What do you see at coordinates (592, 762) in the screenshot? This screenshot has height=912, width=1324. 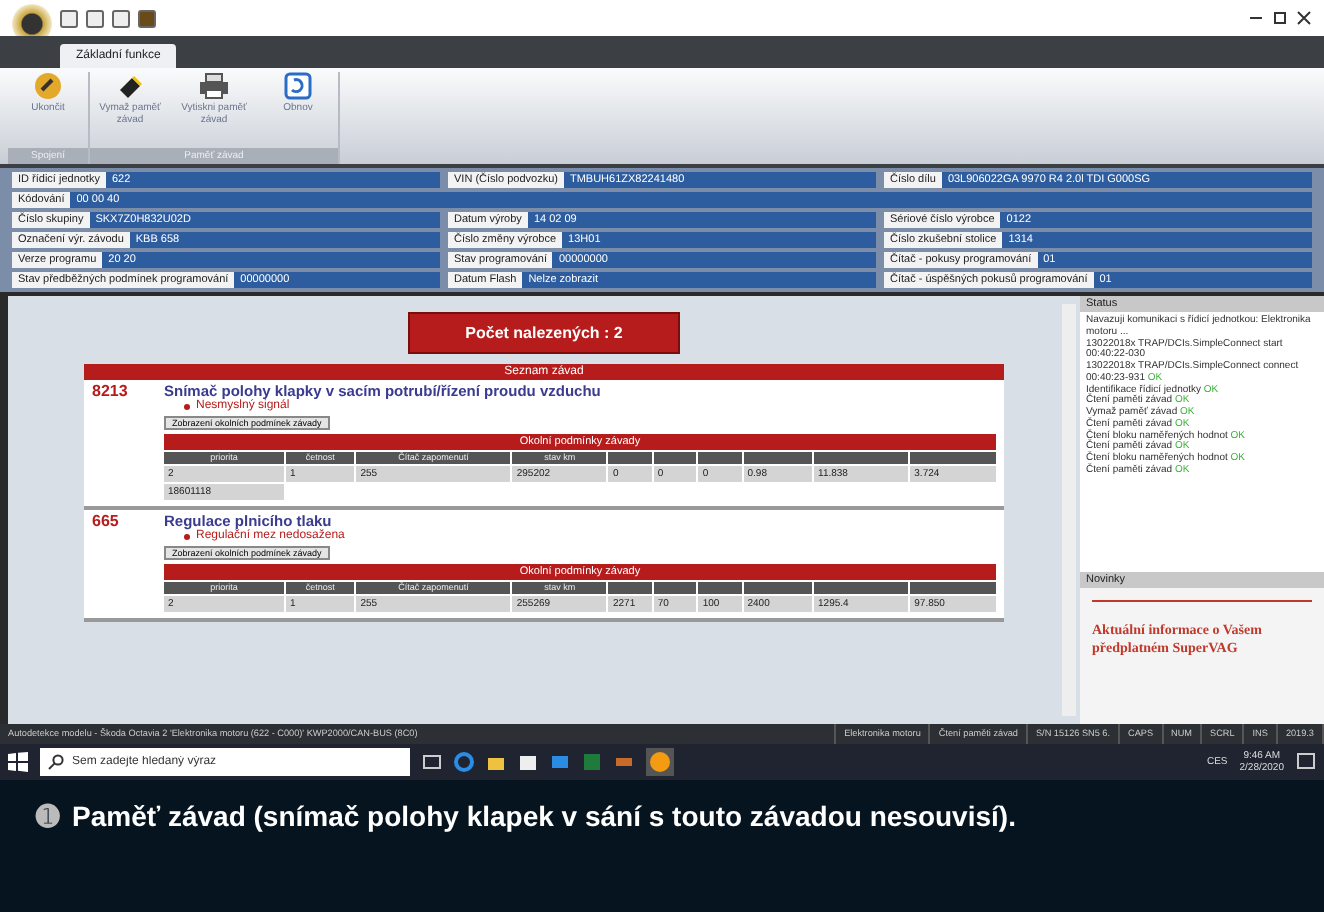 I see `spreadsheet-icon` at bounding box center [592, 762].